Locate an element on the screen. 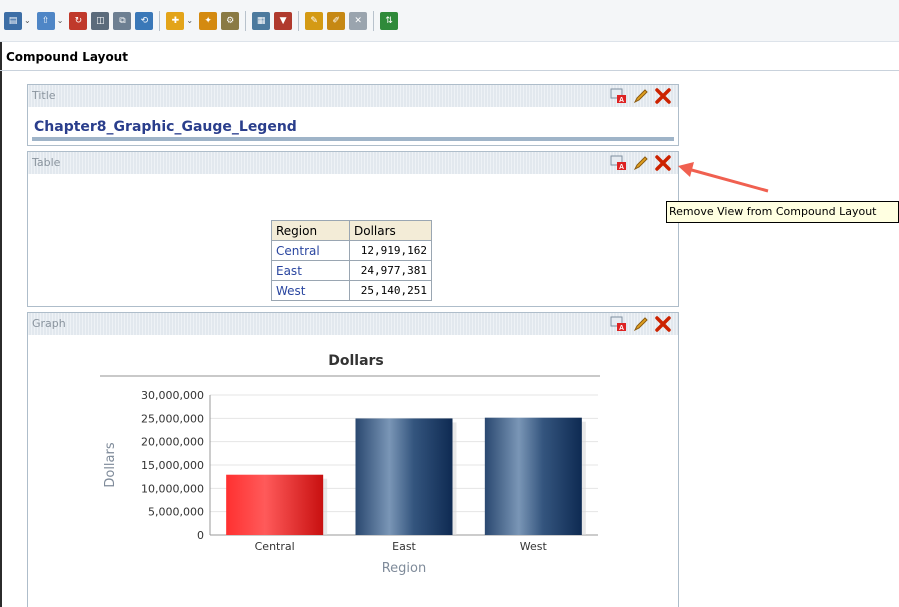 Image resolution: width=899 pixels, height=607 pixels. y-tick-label: 25,000,000 is located at coordinates (172, 418).